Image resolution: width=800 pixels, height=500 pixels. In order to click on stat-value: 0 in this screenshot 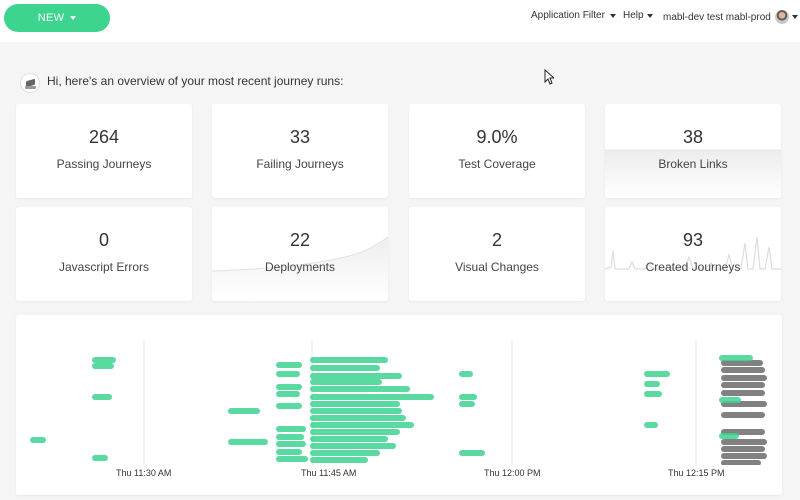, I will do `click(103, 240)`.